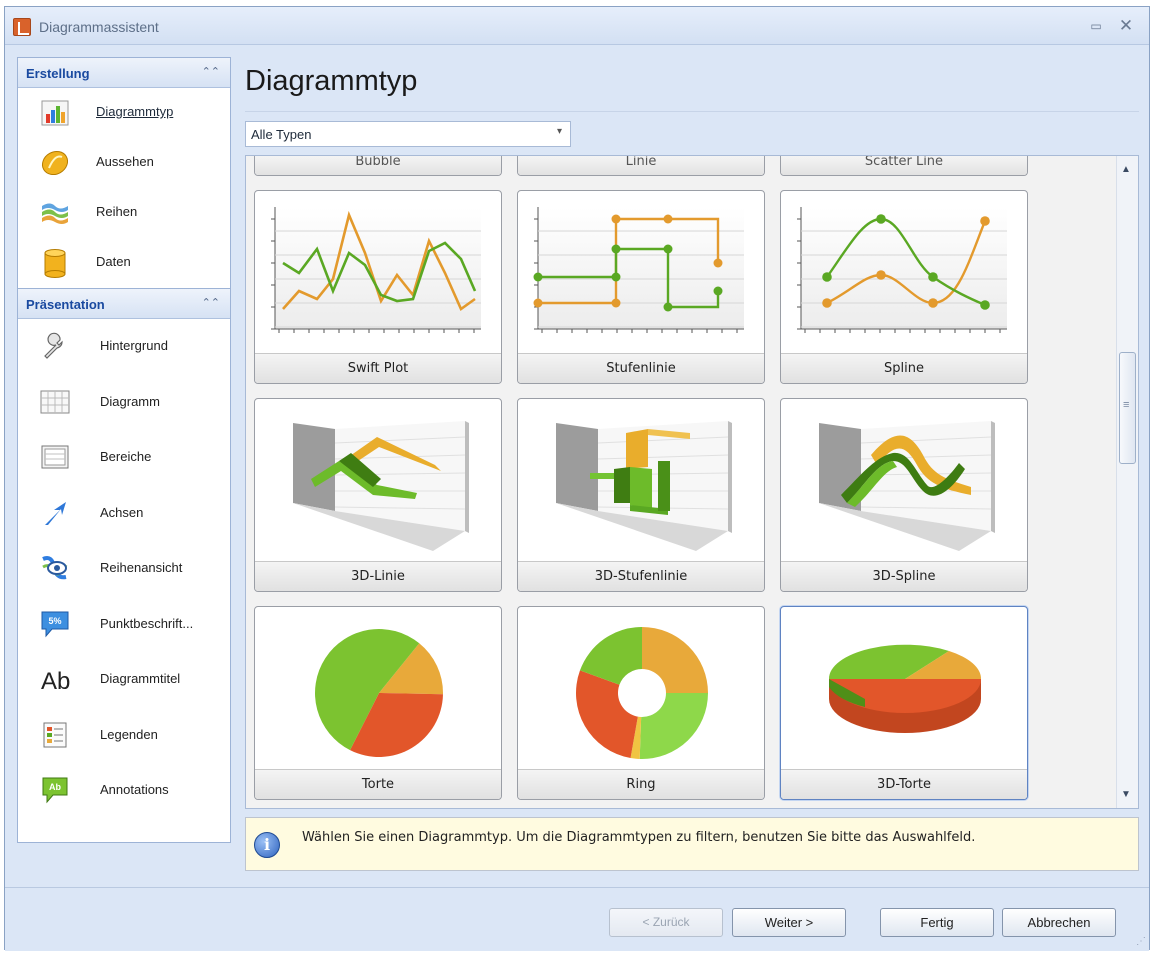 This screenshot has height=954, width=1154. Describe the element at coordinates (267, 845) in the screenshot. I see `info-icon: i` at that location.